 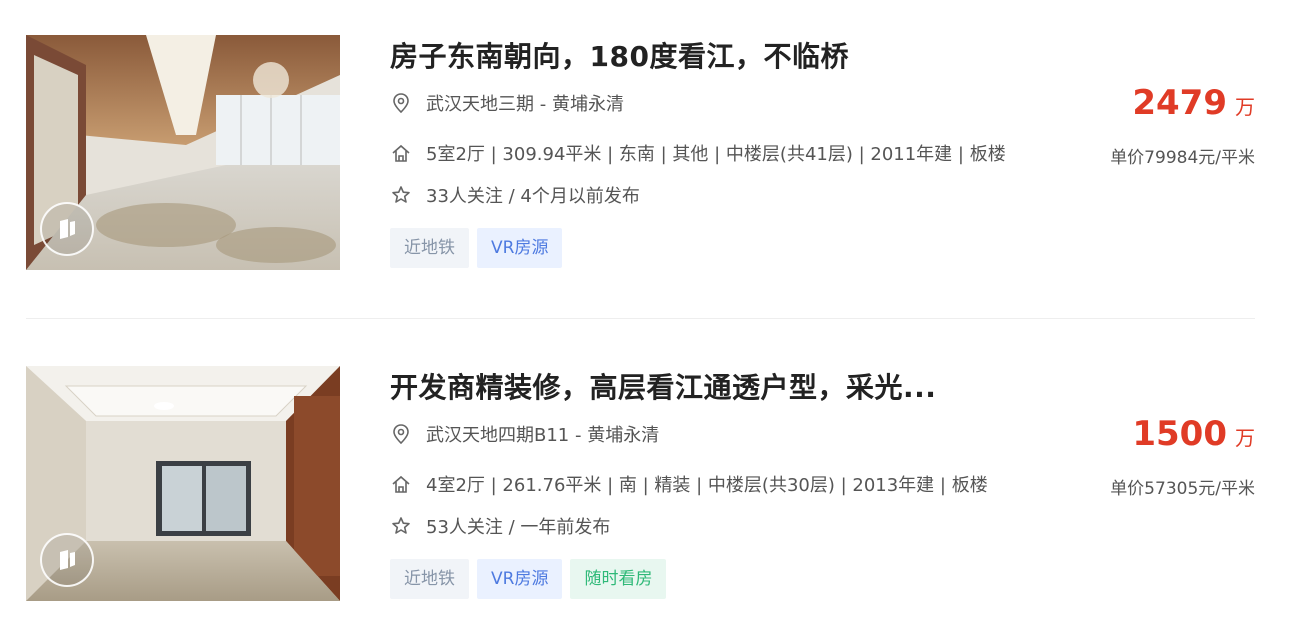 What do you see at coordinates (618, 579) in the screenshot?
I see `tag-anytime-viewing: 随时看房` at bounding box center [618, 579].